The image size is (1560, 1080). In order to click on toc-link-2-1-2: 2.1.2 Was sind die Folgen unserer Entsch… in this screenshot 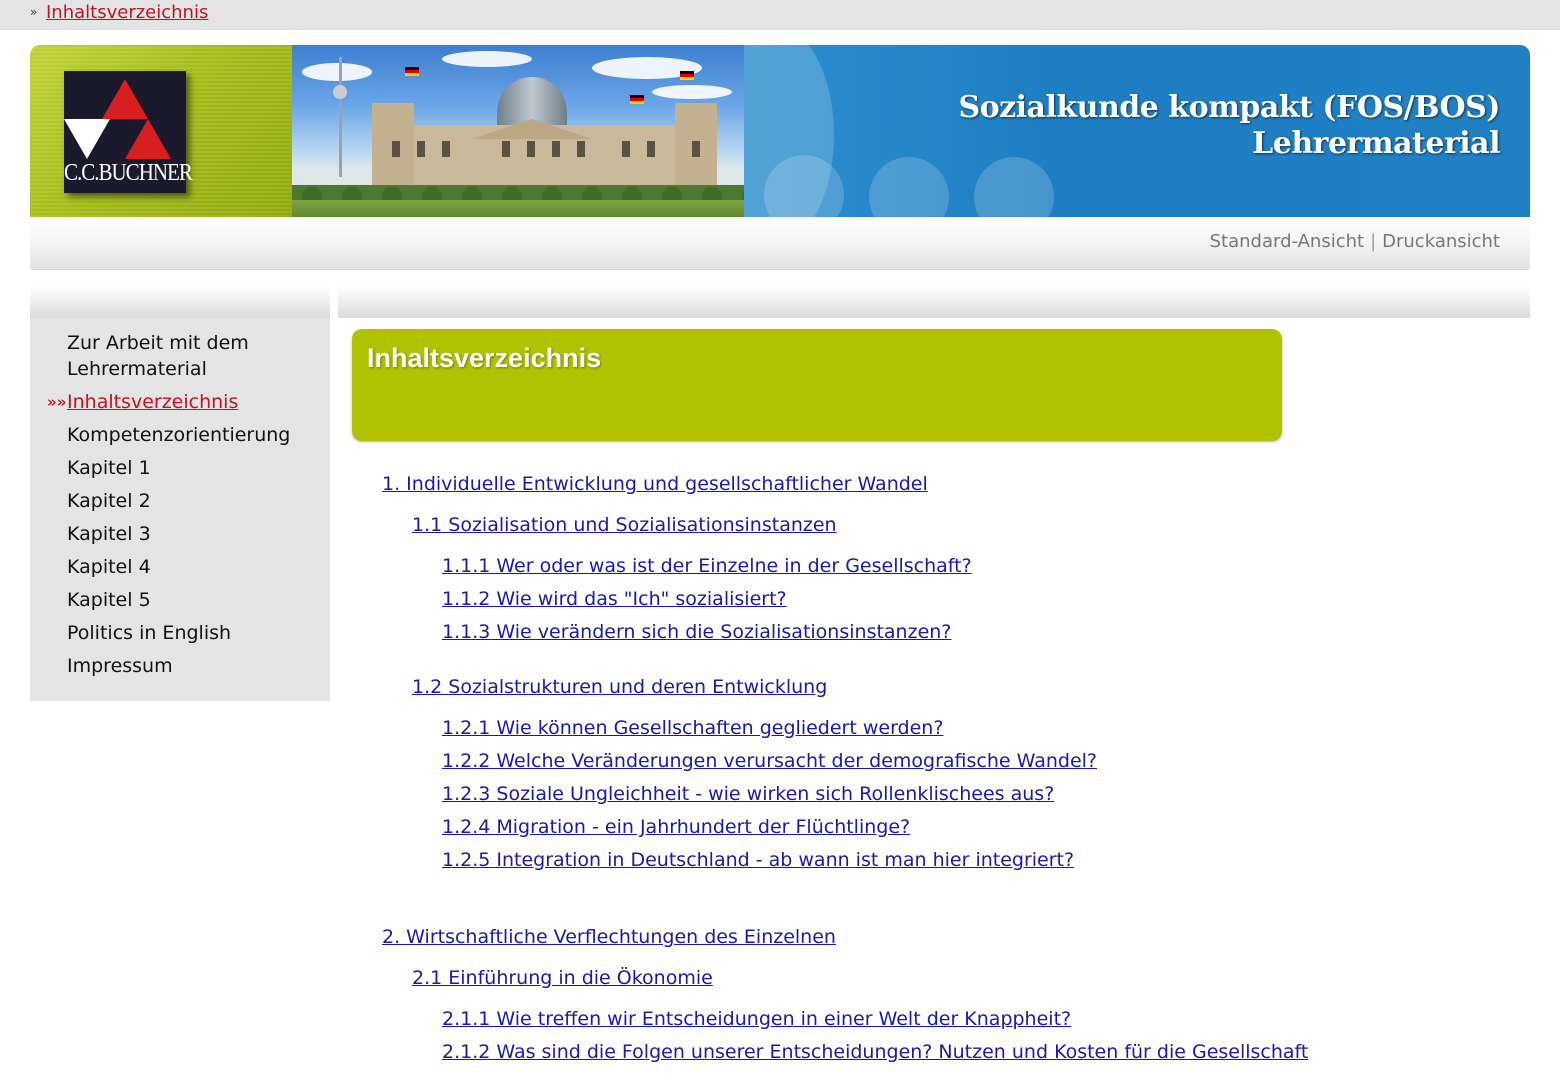, I will do `click(875, 1052)`.